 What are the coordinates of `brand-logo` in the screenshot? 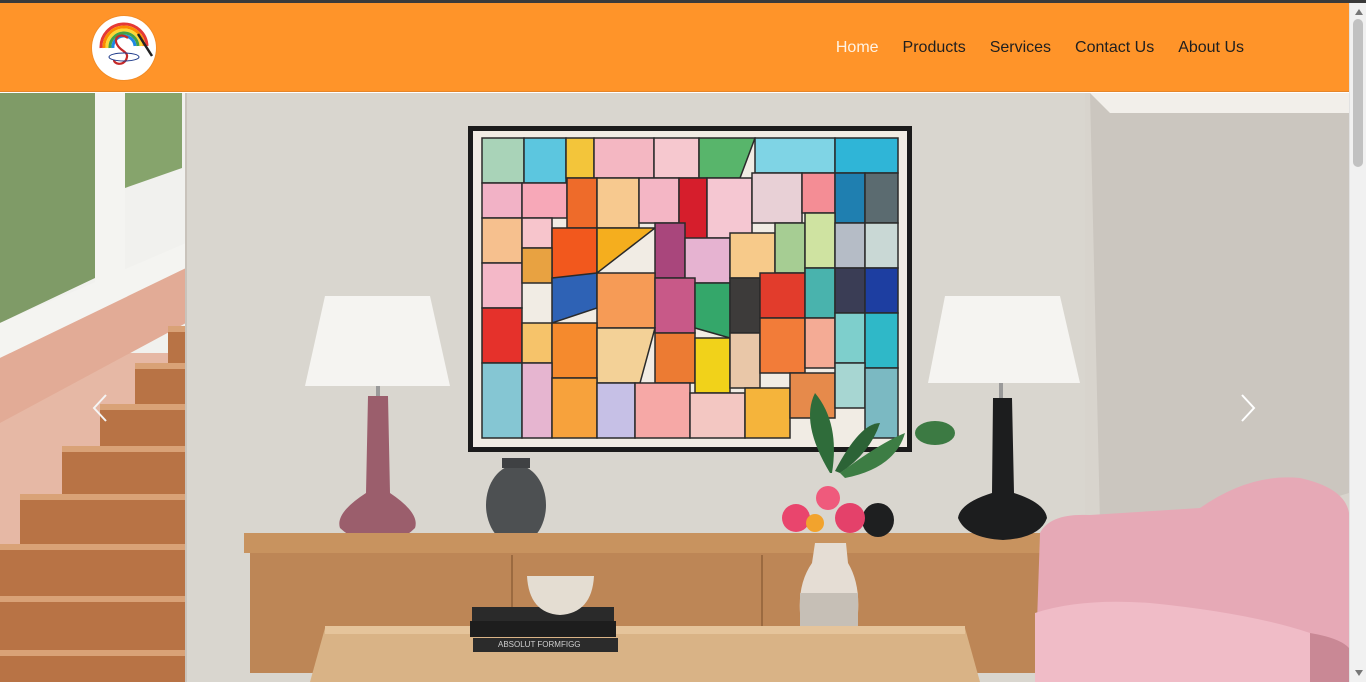 It's located at (124, 48).